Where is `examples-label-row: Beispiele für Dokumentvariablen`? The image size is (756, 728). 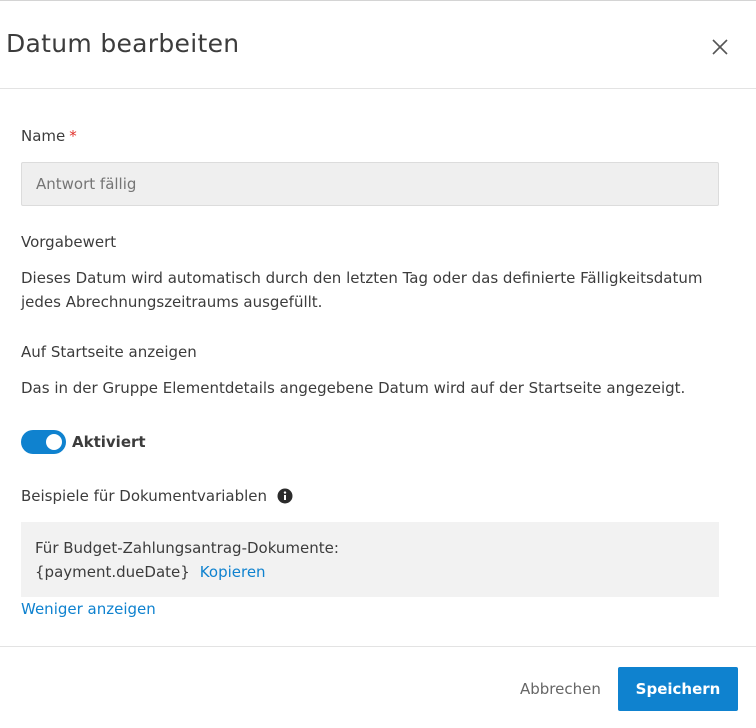 examples-label-row: Beispiele für Dokumentvariablen is located at coordinates (157, 496).